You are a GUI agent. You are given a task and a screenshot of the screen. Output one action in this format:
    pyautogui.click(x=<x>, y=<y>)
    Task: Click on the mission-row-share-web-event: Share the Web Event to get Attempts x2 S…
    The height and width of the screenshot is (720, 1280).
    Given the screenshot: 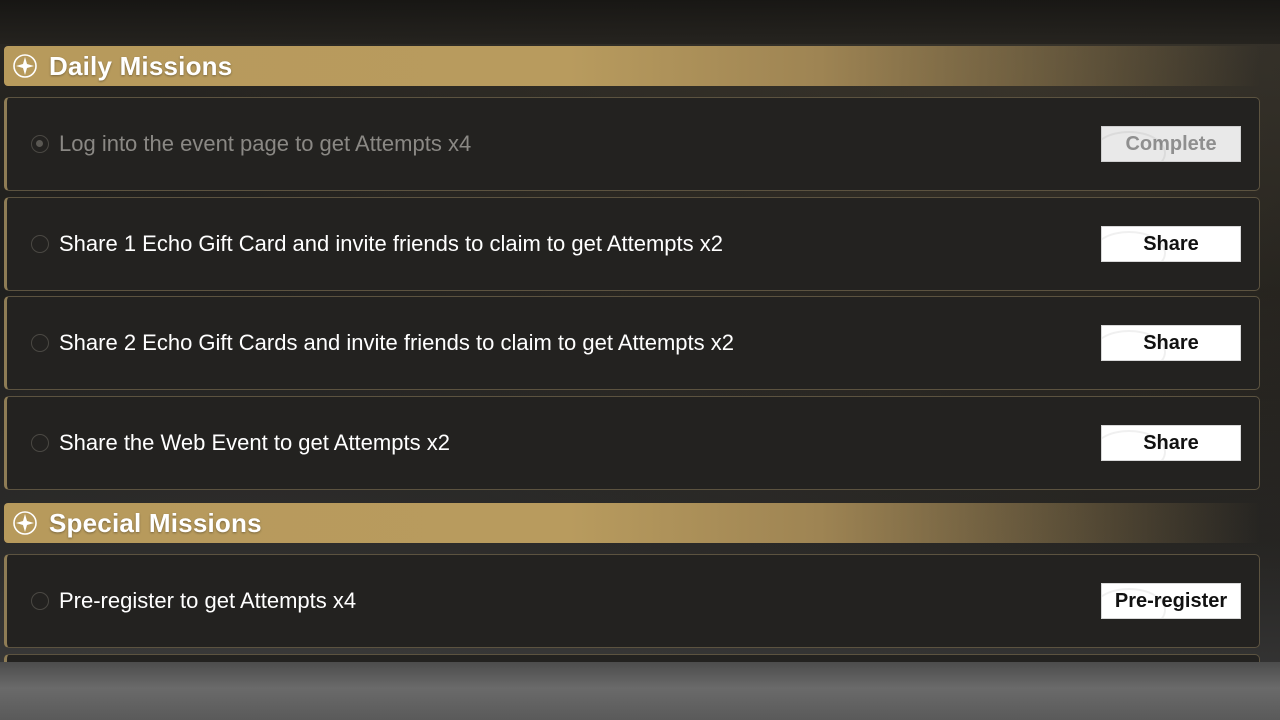 What is the action you would take?
    pyautogui.click(x=632, y=443)
    